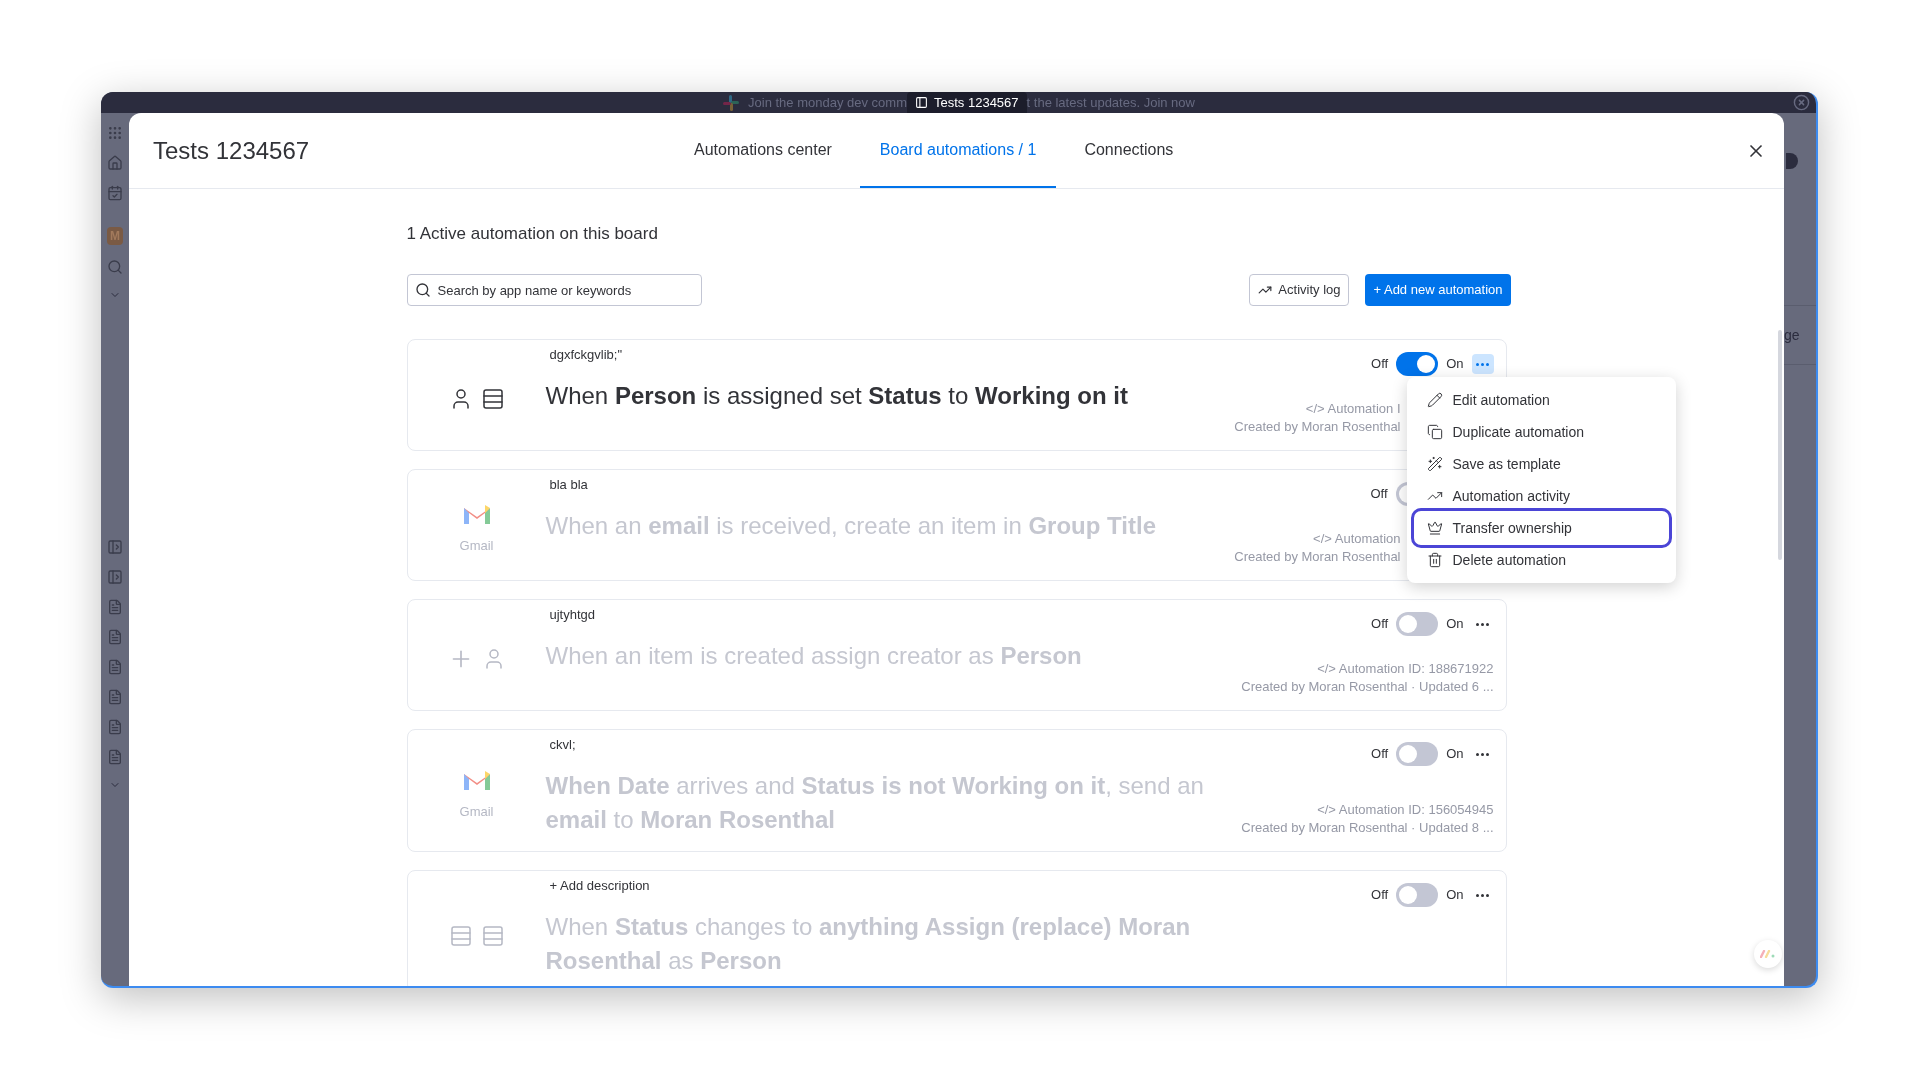 The height and width of the screenshot is (1080, 1920). What do you see at coordinates (554, 290) in the screenshot?
I see `search-field: Search by app name or keywords` at bounding box center [554, 290].